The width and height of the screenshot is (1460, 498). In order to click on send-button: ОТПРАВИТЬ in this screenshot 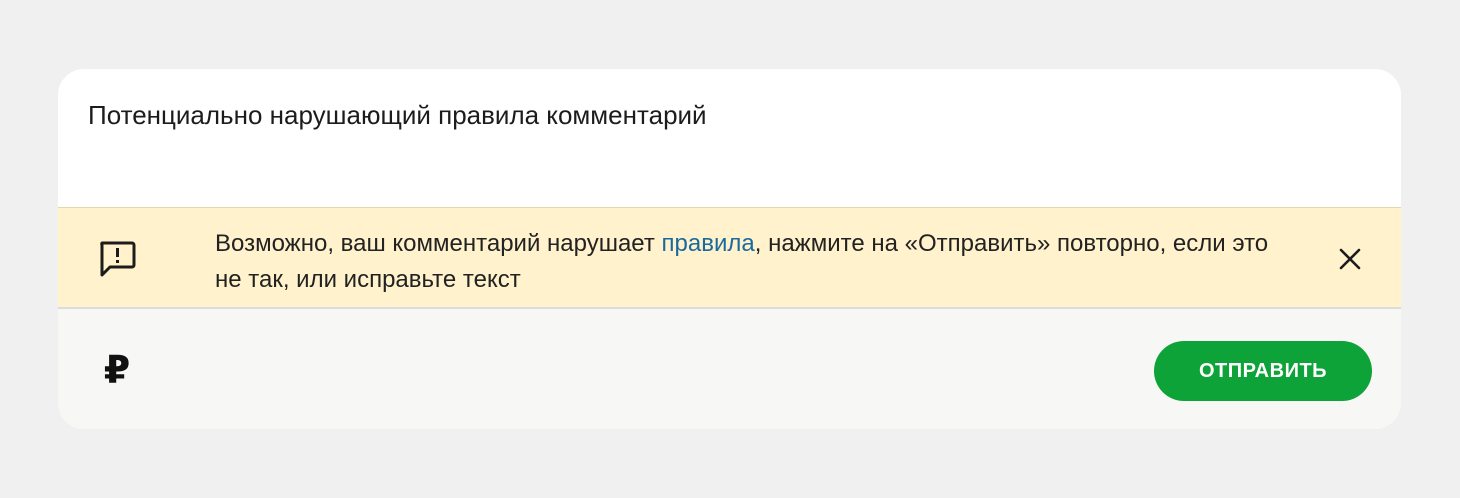, I will do `click(1263, 371)`.